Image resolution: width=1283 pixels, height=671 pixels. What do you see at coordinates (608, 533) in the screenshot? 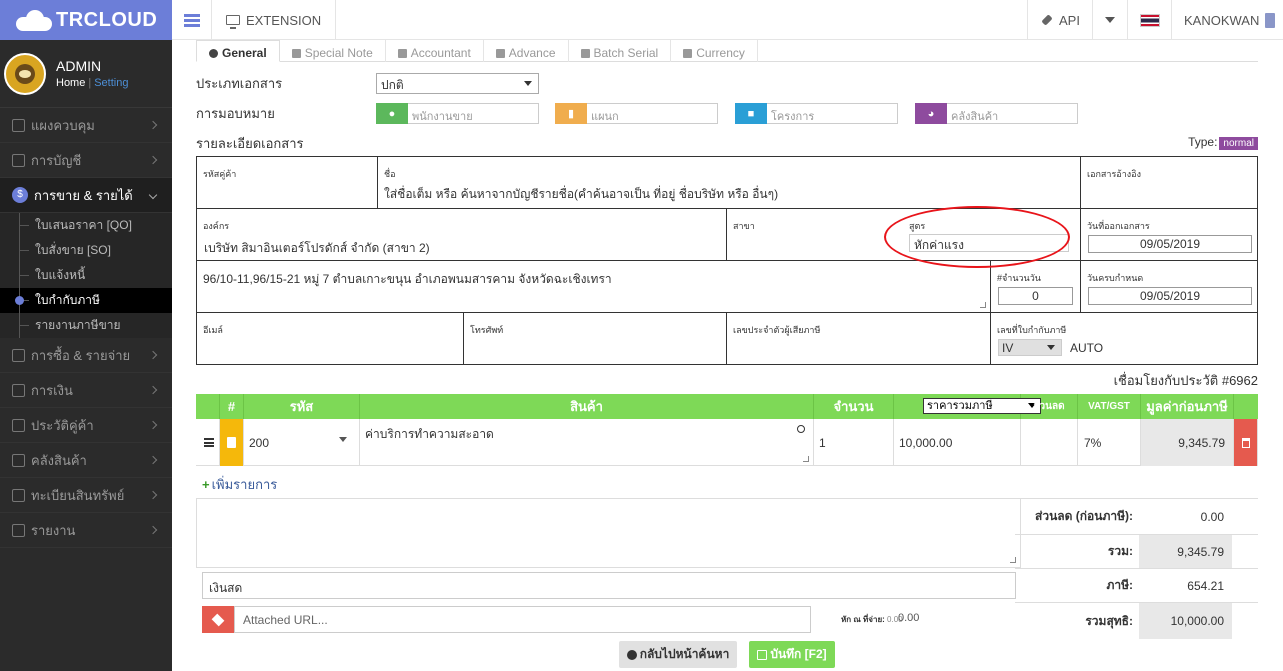
I see `note-textarea` at bounding box center [608, 533].